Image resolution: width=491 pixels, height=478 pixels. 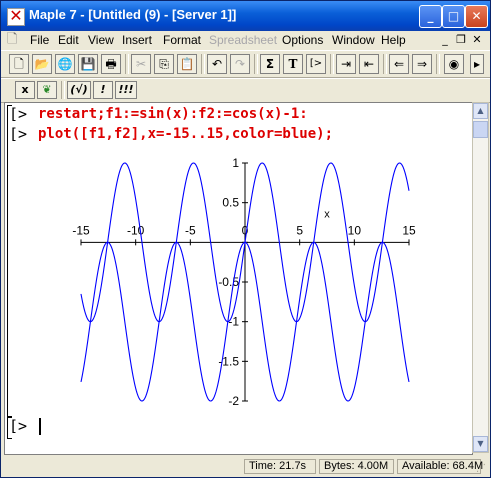 I want to click on y-tick-label: -0.5, so click(x=228, y=282).